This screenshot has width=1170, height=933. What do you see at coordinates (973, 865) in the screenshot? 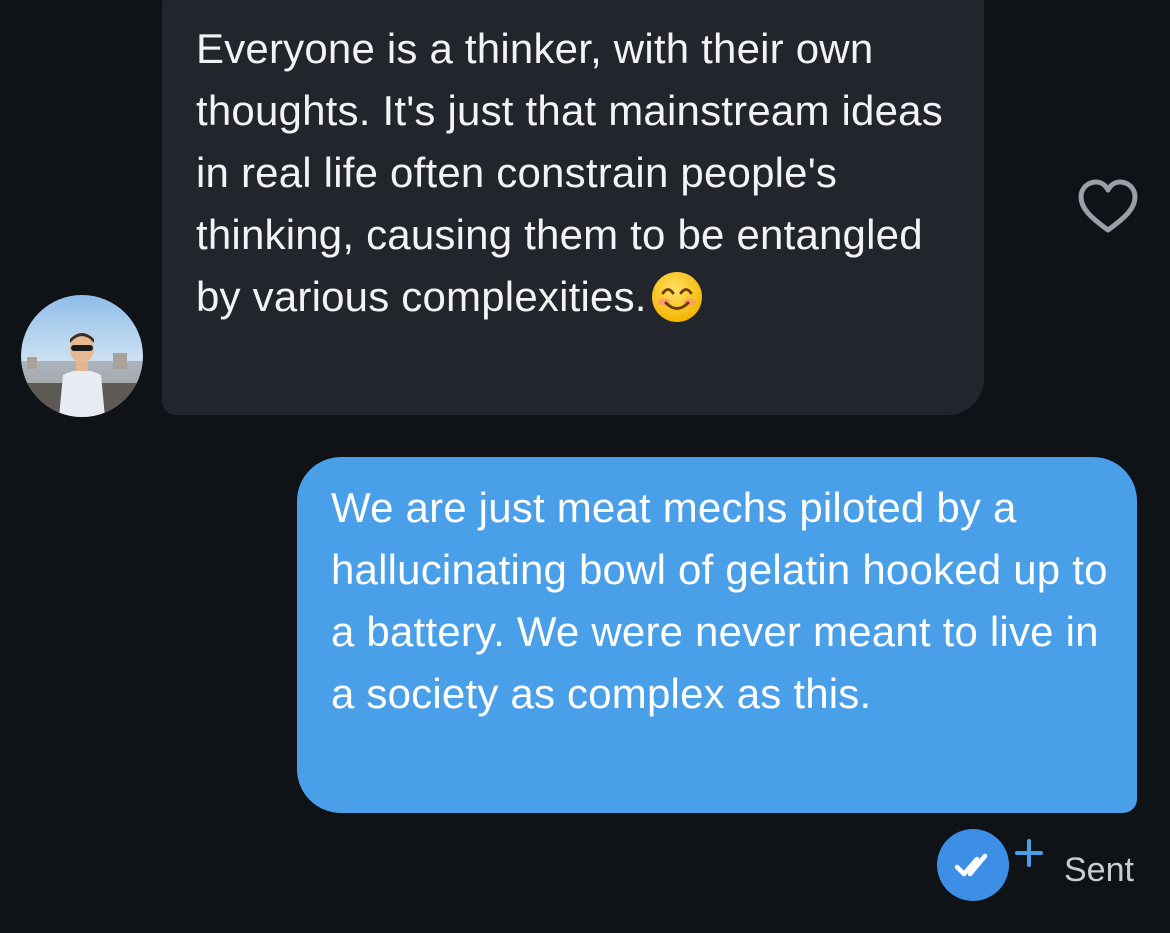
I see `double-check-icon` at bounding box center [973, 865].